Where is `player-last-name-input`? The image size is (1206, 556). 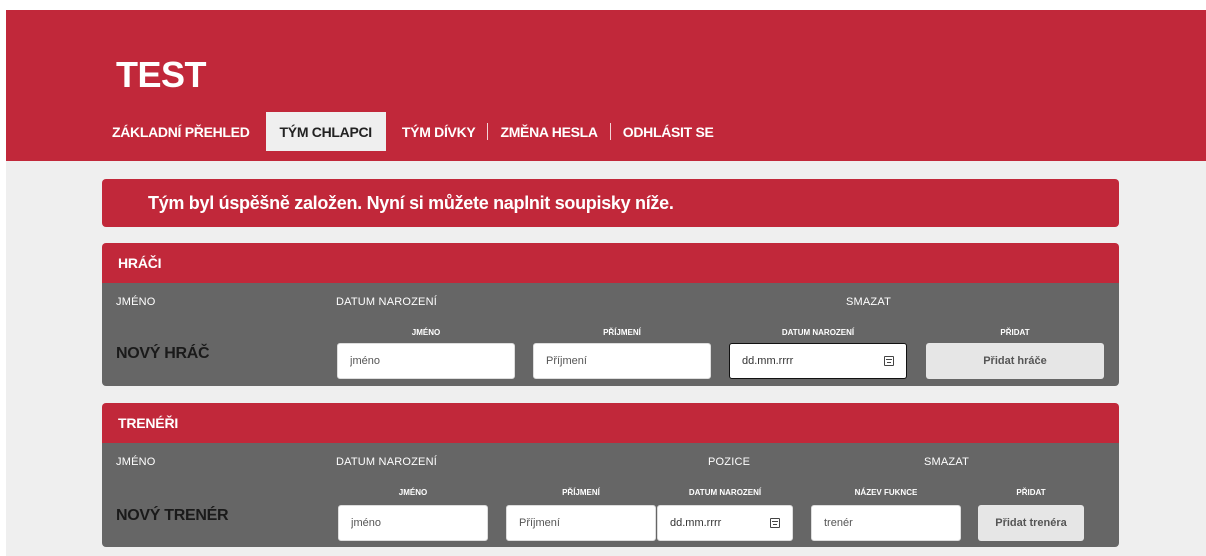 player-last-name-input is located at coordinates (622, 361).